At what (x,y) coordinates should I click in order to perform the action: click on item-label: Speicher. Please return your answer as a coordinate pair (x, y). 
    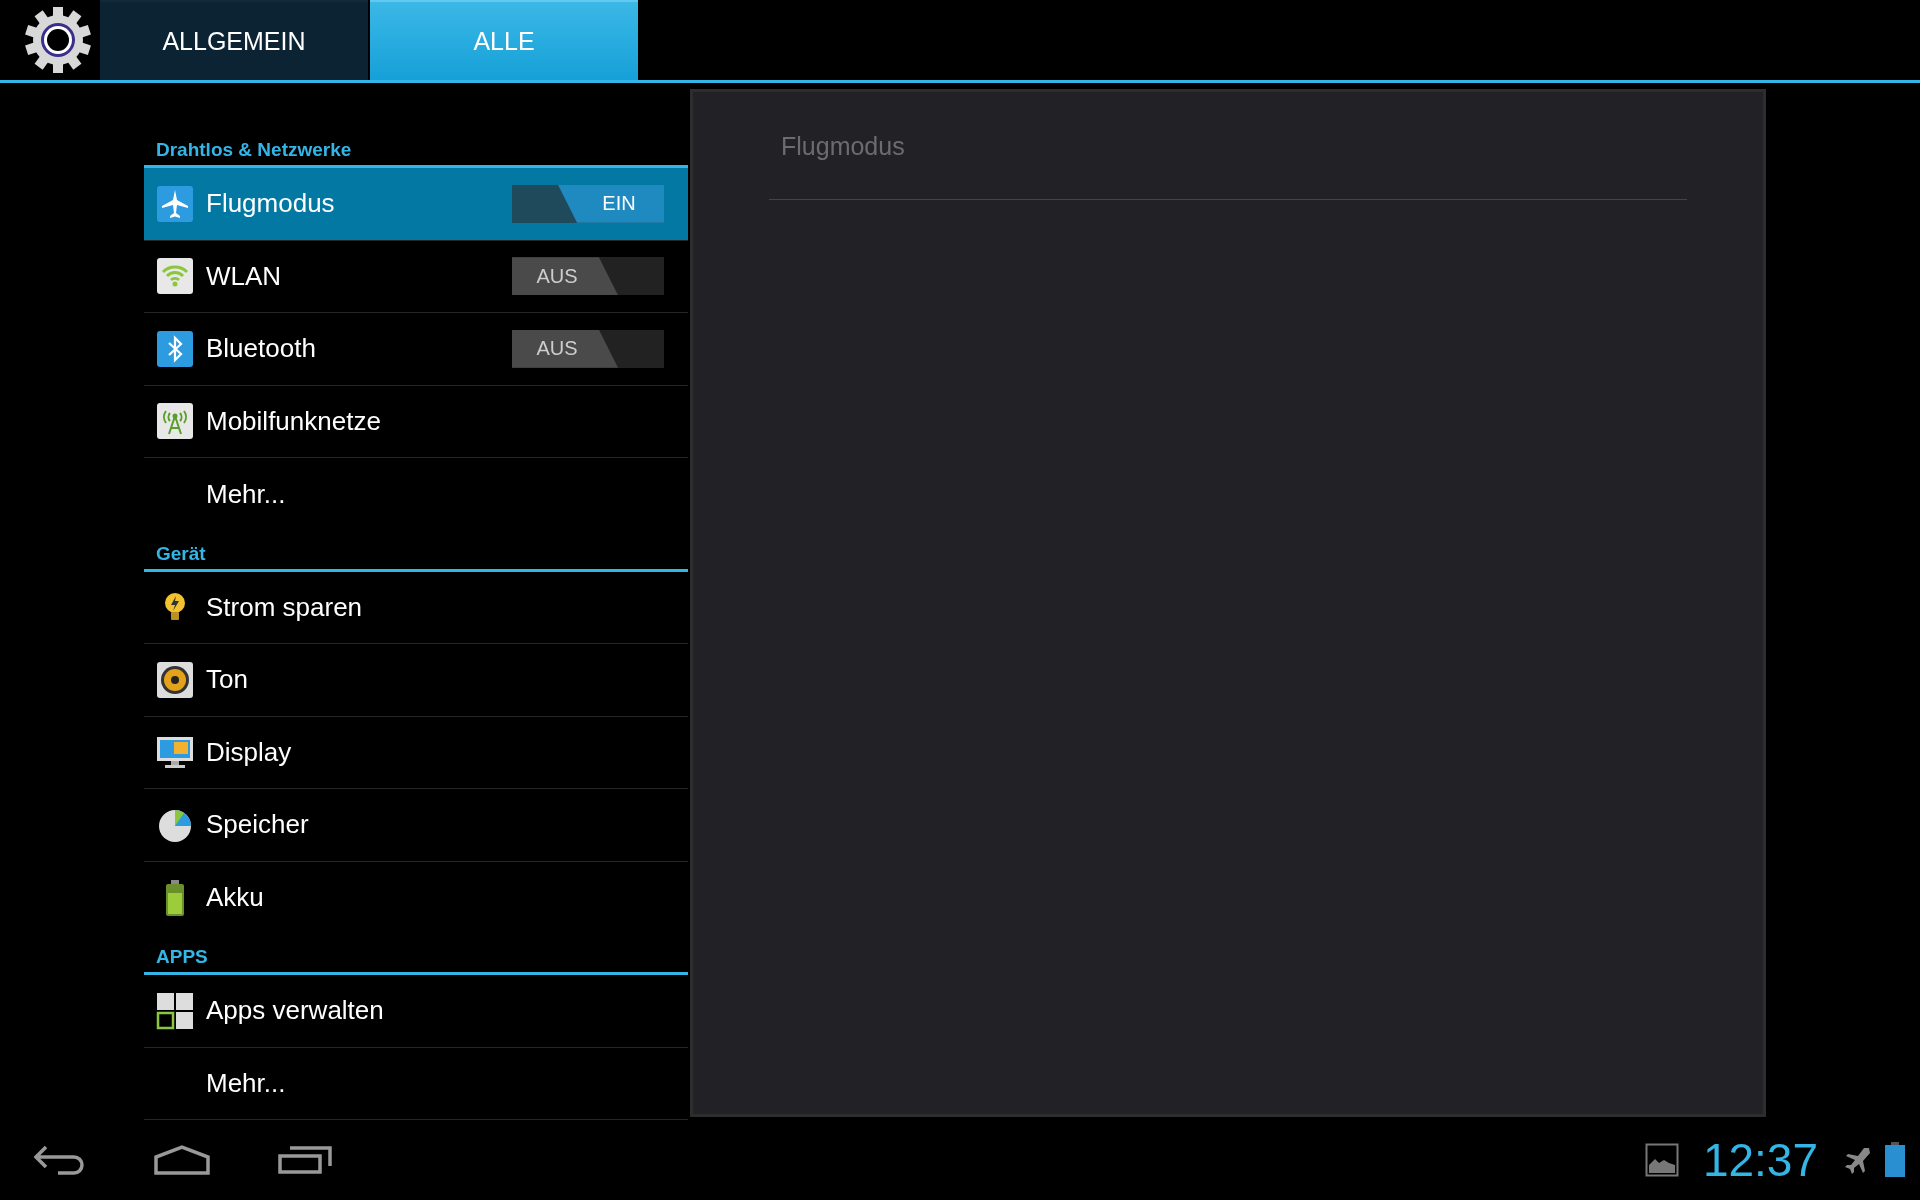
    Looking at the image, I should click on (258, 825).